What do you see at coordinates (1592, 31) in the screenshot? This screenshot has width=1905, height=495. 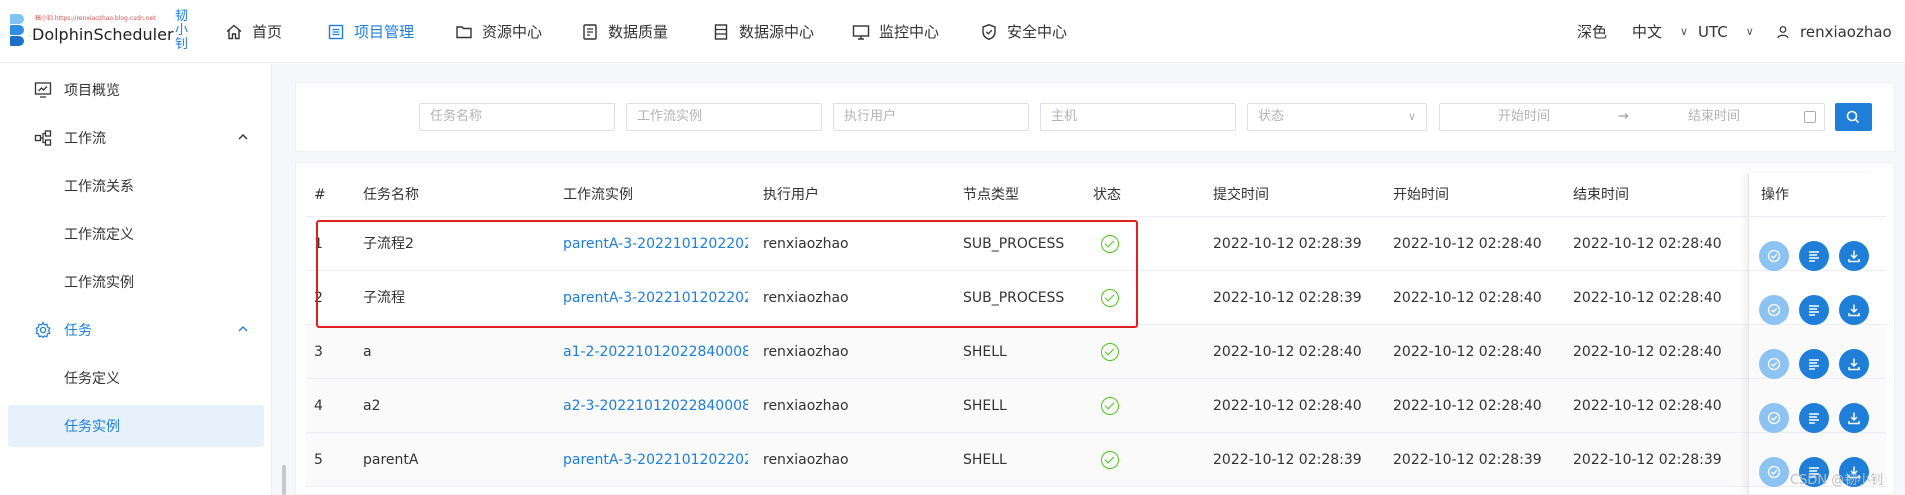 I see `theme-toggle: 深色` at bounding box center [1592, 31].